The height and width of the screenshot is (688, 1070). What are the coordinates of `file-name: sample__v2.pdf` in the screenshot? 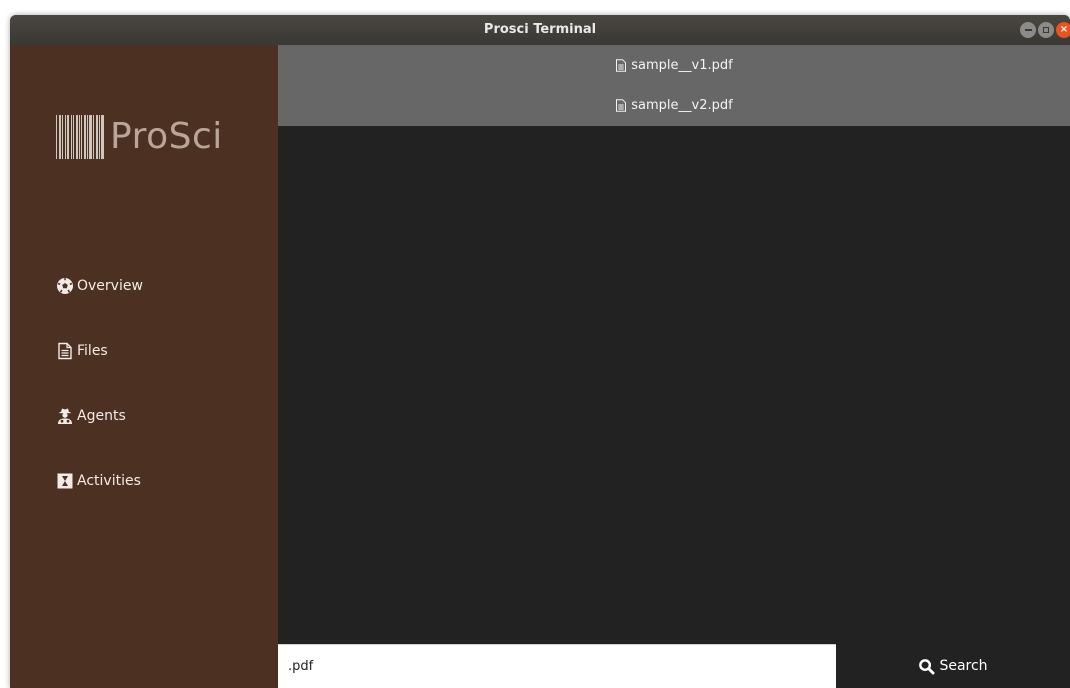 It's located at (682, 105).